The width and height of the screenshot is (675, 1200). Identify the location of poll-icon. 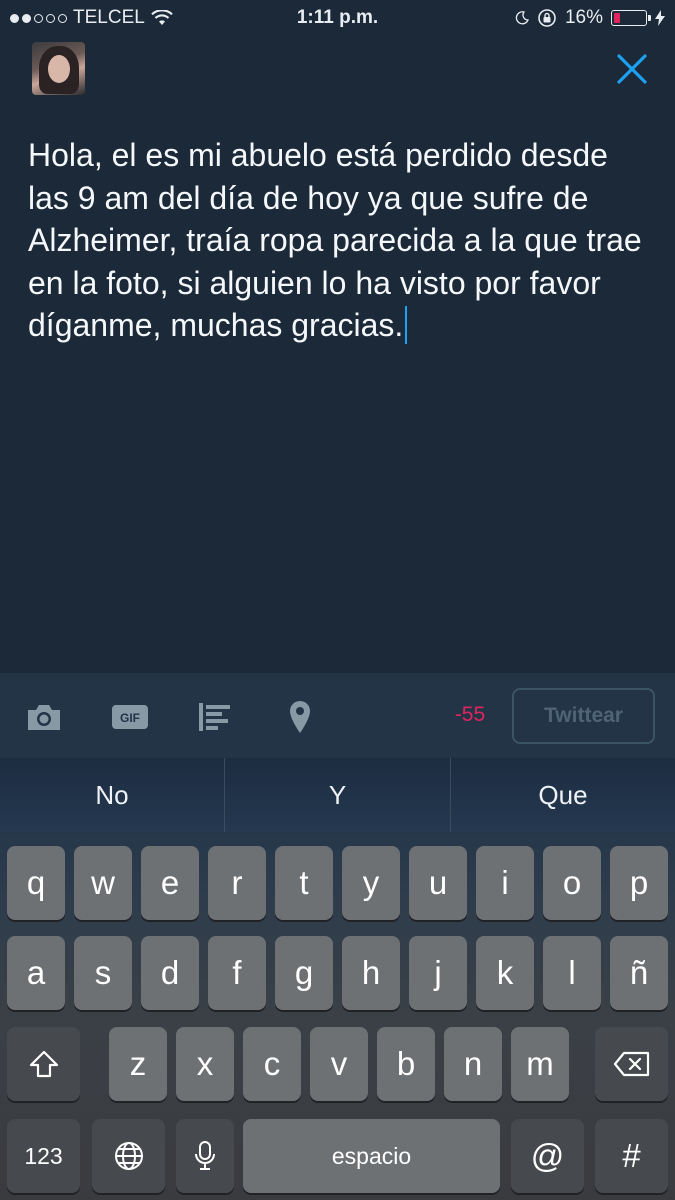
(215, 717).